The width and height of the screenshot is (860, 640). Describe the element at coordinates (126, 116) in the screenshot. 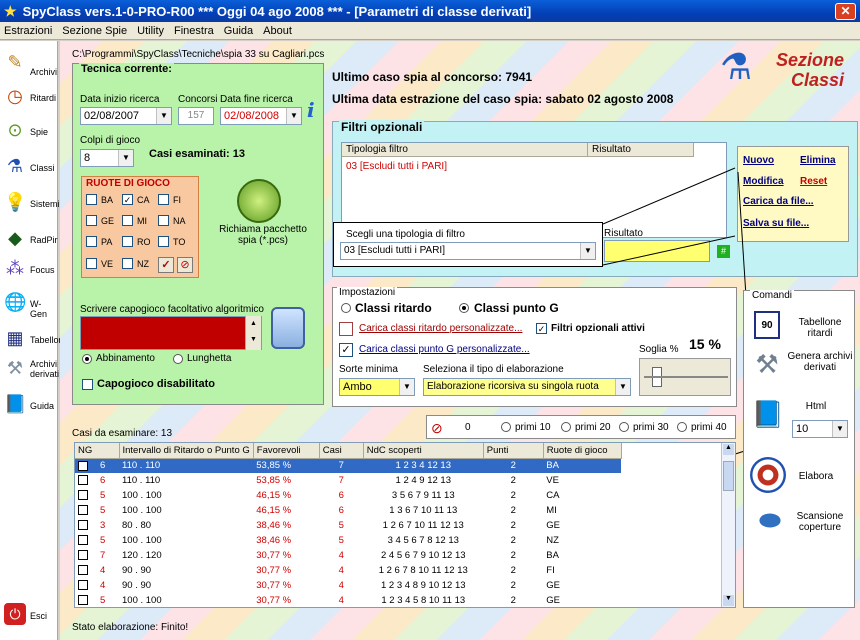

I see `data-inizio-picker: 02/08/2007 ▼` at that location.